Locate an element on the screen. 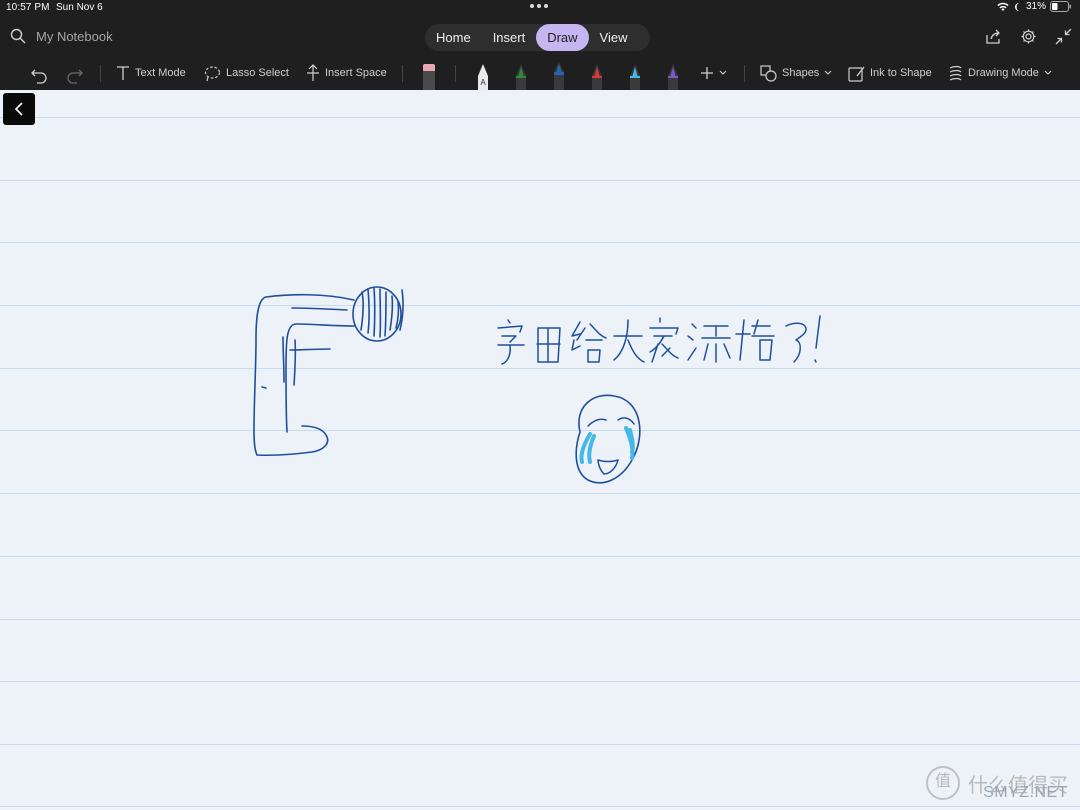  chevron-left-icon is located at coordinates (18, 109).